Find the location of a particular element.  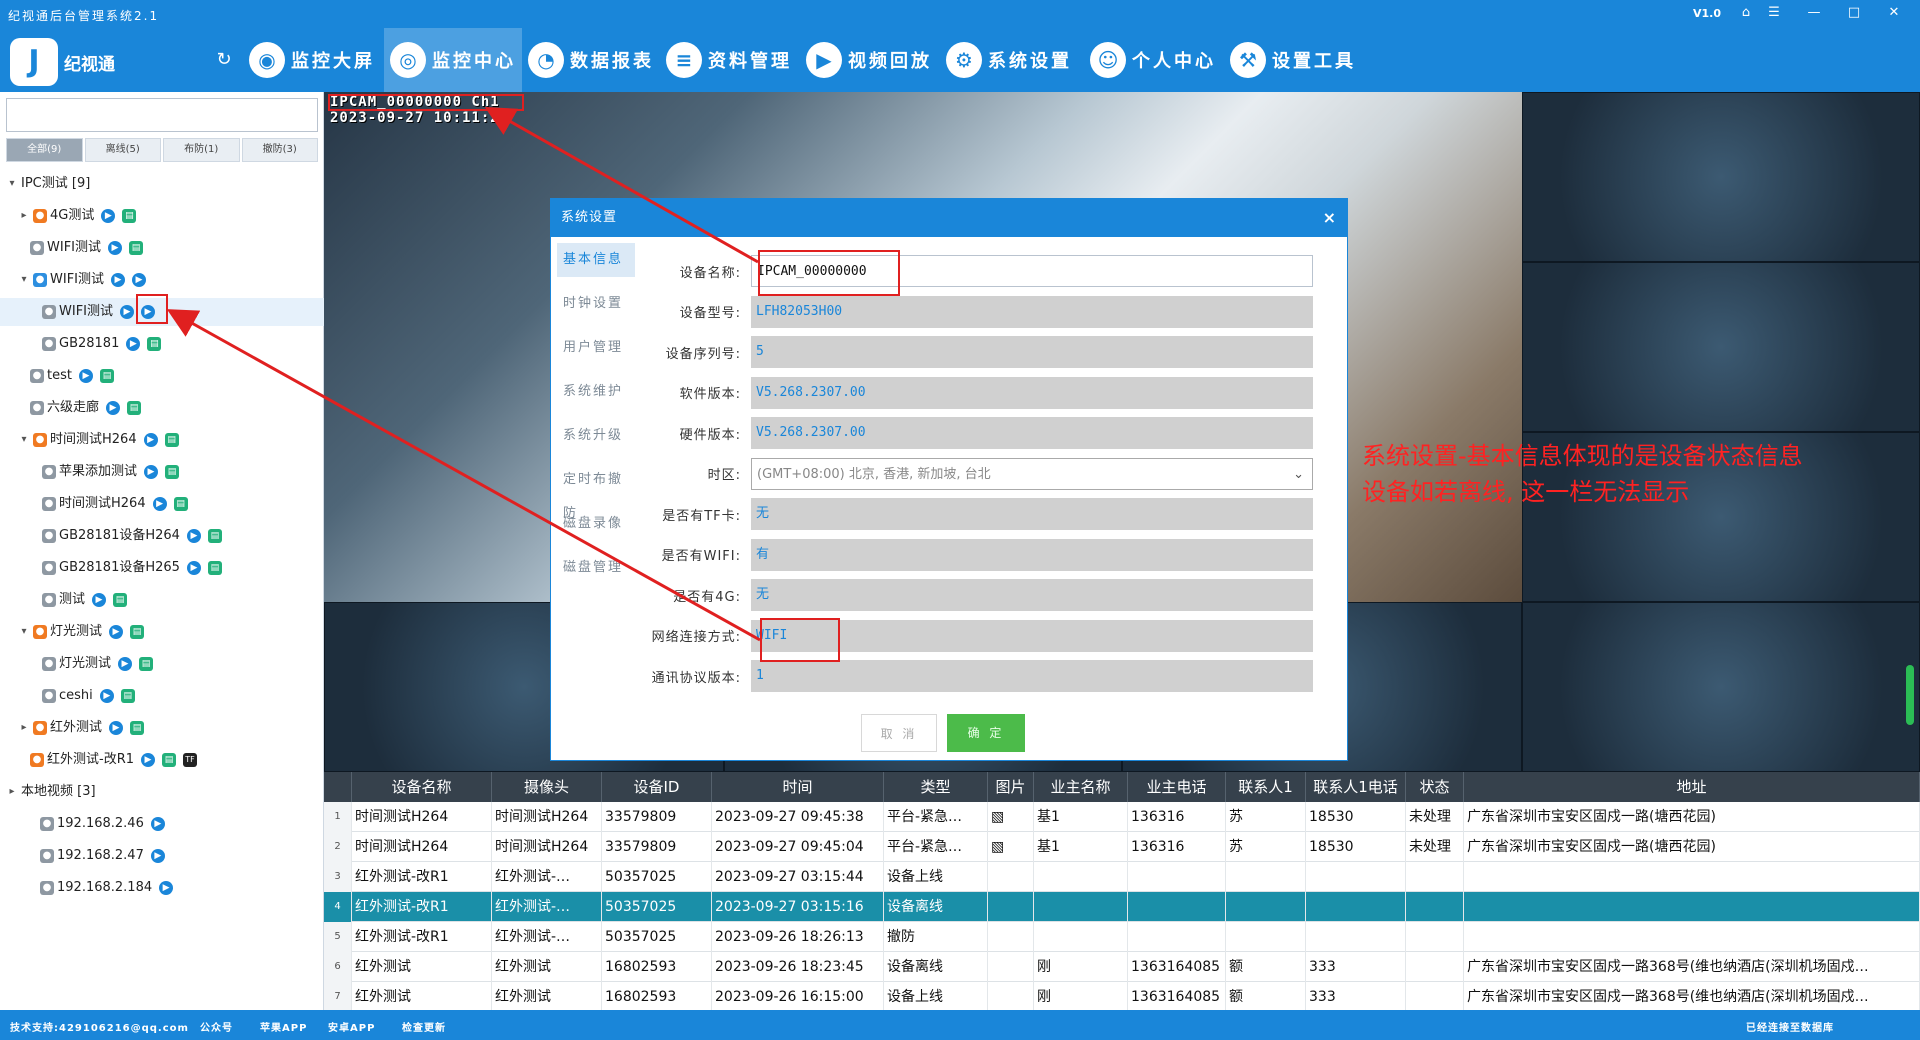

tree-node: ● GB28181设备H265 ▶ ▤ is located at coordinates (162, 568).